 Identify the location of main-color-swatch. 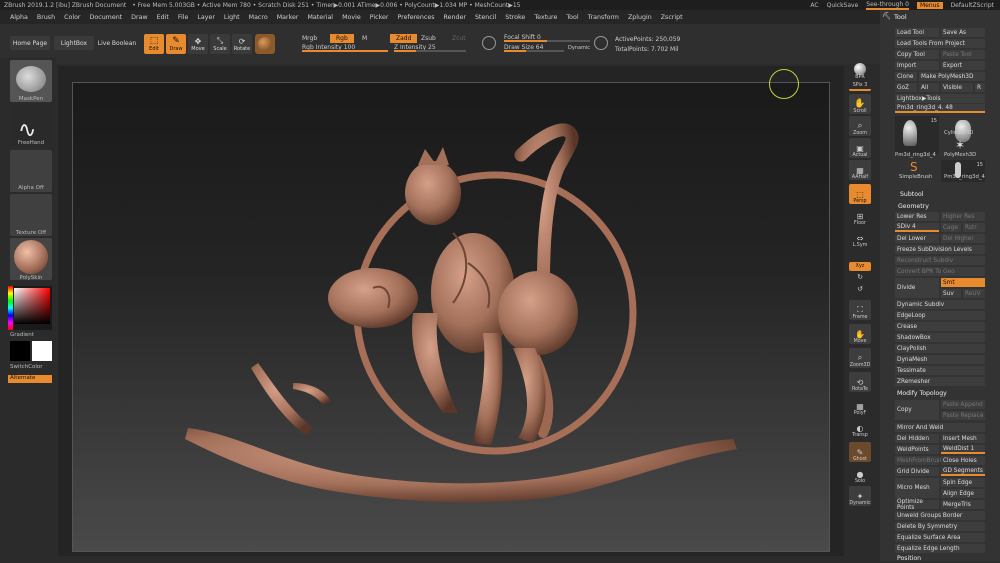
(20, 351).